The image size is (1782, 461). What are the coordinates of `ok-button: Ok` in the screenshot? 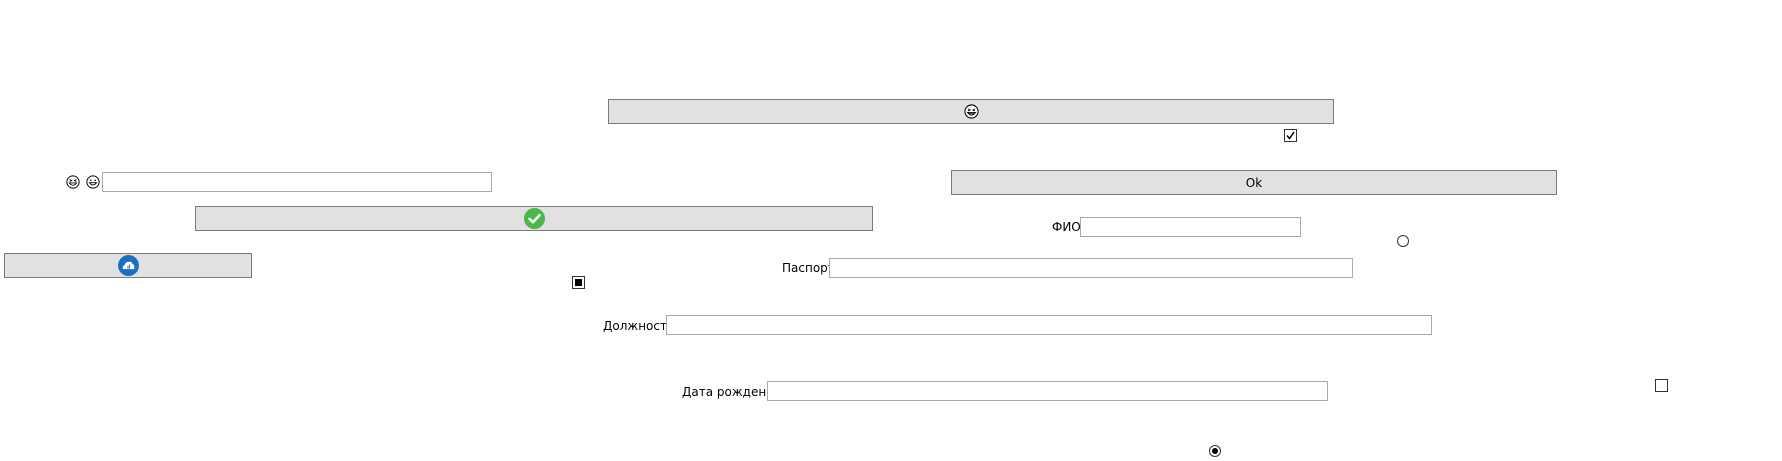 It's located at (1254, 182).